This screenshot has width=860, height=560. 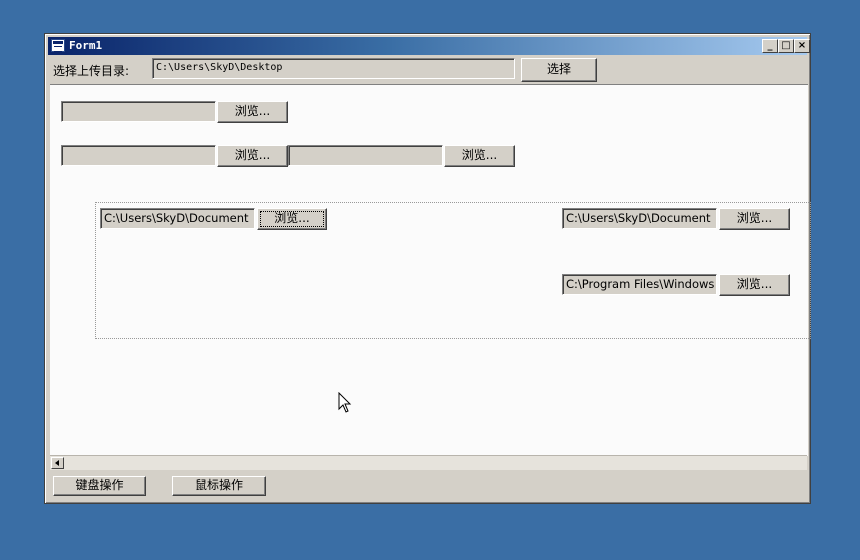 I want to click on scroll-left-icon, so click(x=57, y=463).